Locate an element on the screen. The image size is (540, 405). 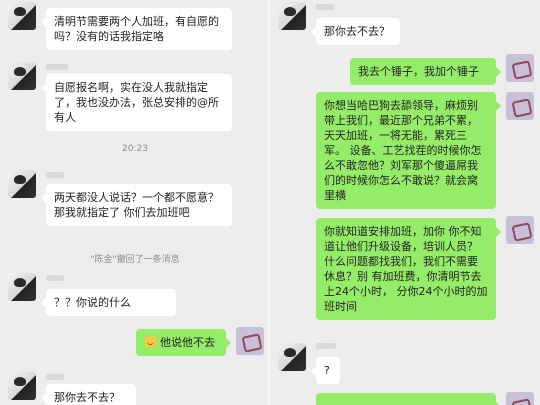
chat-bubble: 两天都没人说话？一个都不愿意？那我就指定了 你们去加班吧 is located at coordinates (136, 205).